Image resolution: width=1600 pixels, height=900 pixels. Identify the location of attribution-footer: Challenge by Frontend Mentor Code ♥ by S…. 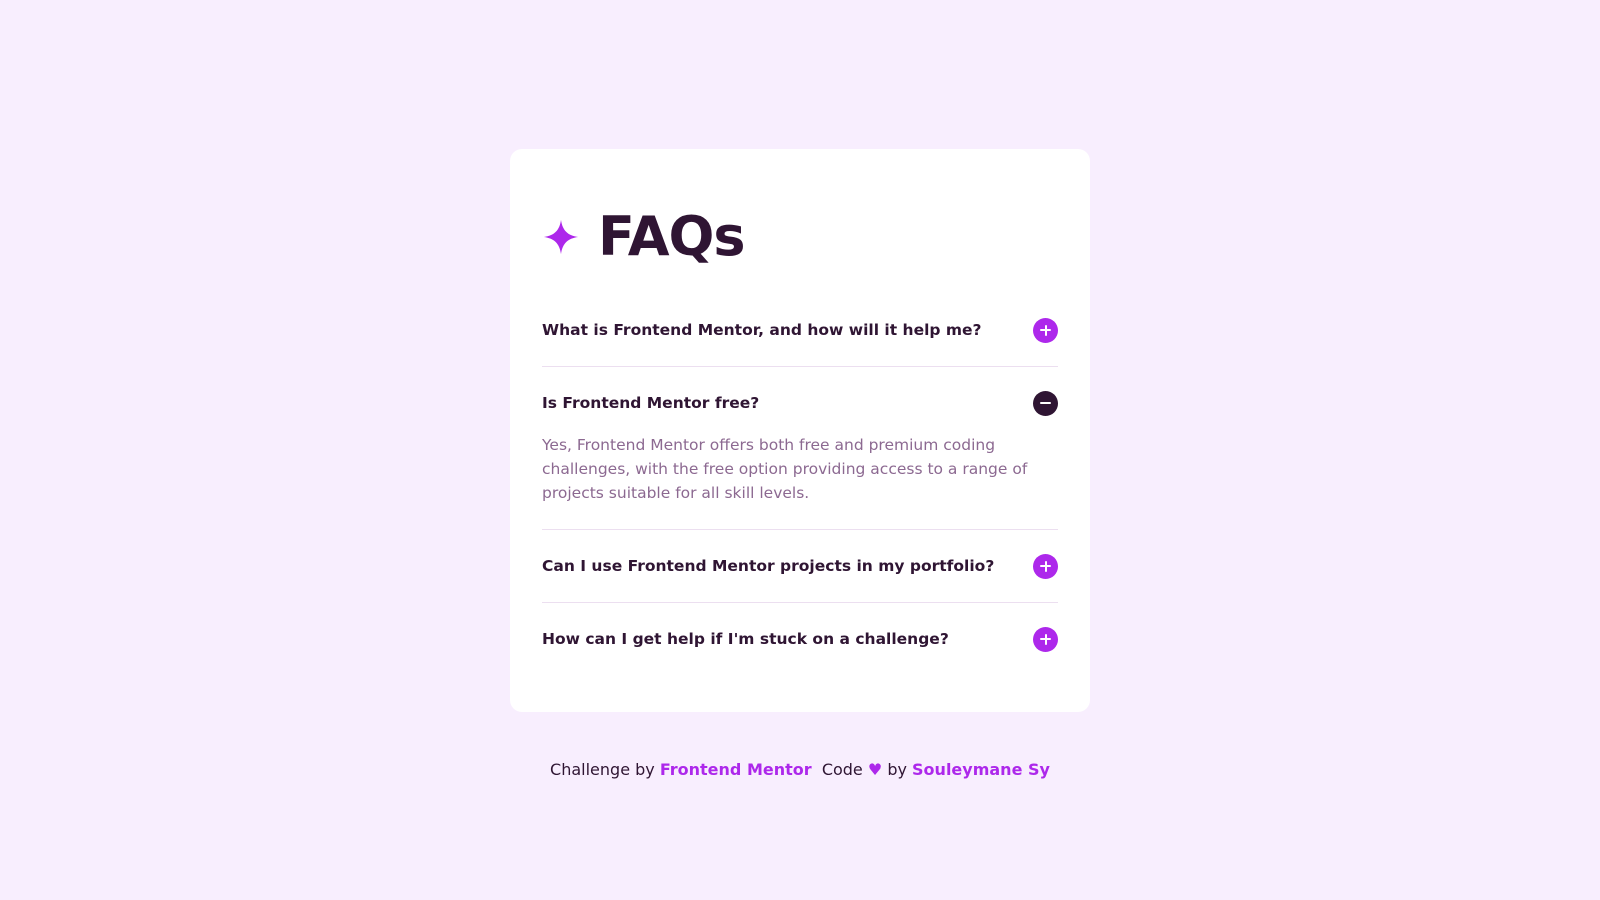
(800, 769).